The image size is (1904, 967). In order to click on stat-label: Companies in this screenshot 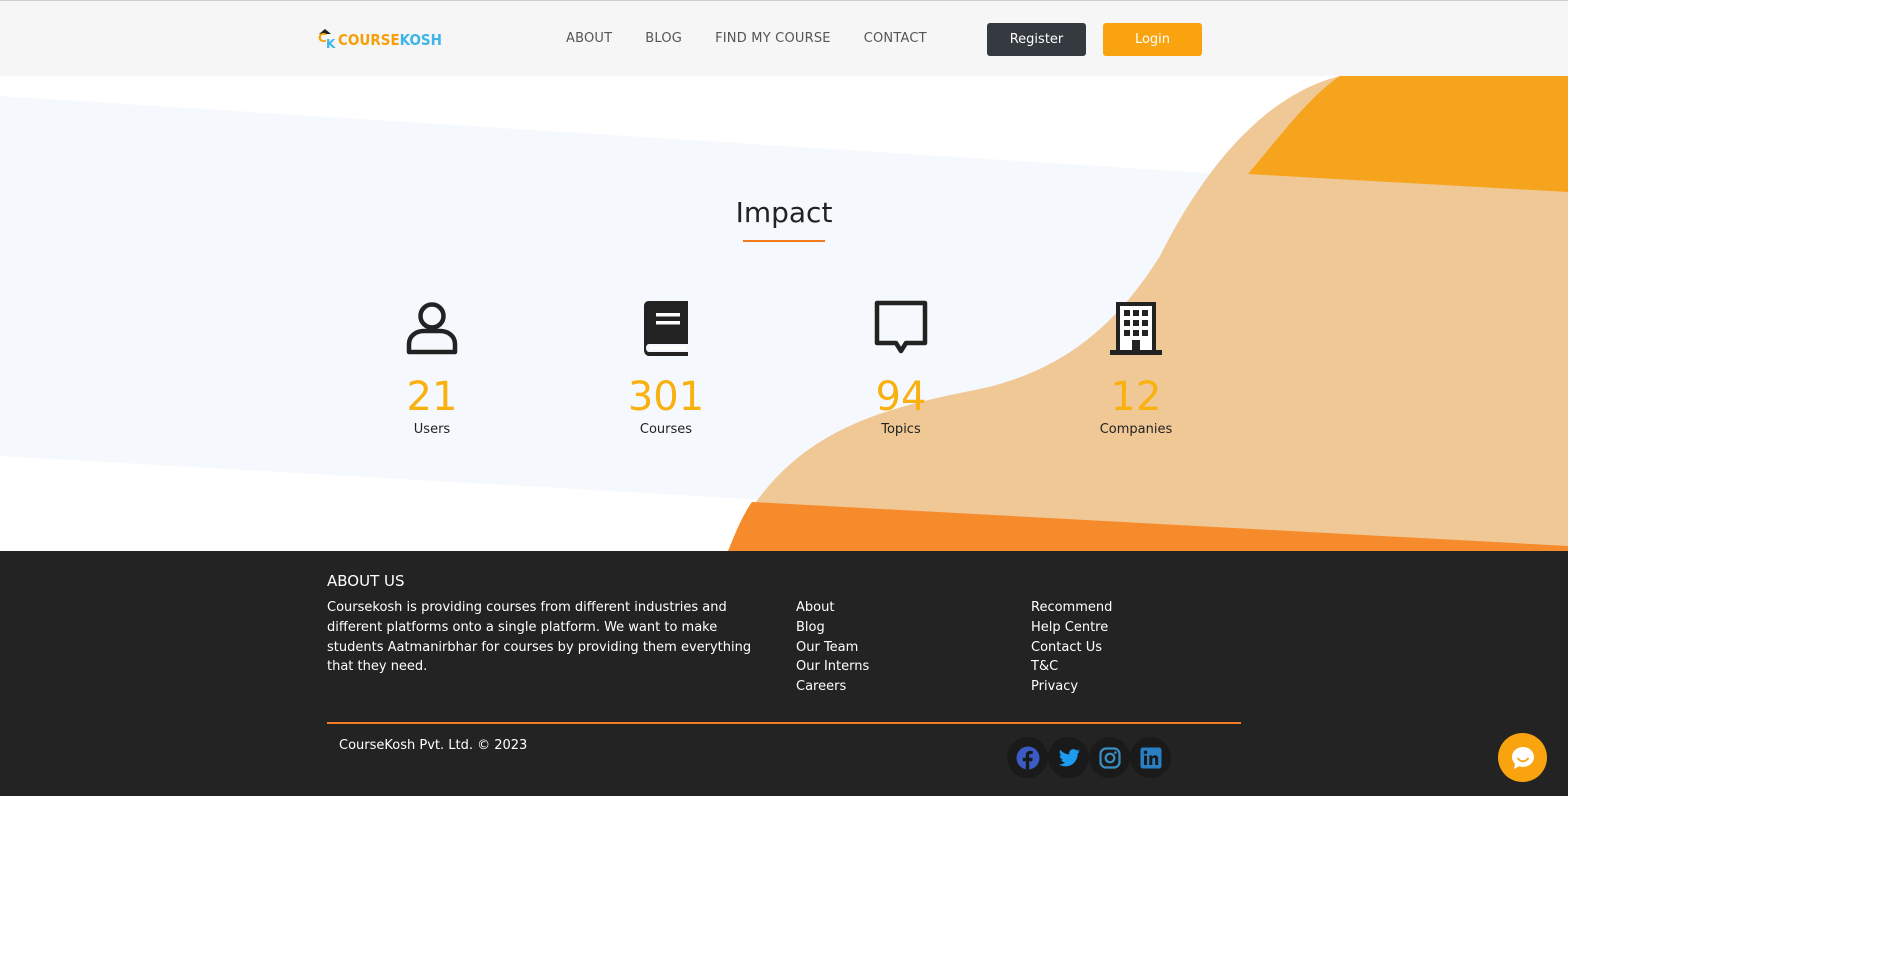, I will do `click(1136, 429)`.